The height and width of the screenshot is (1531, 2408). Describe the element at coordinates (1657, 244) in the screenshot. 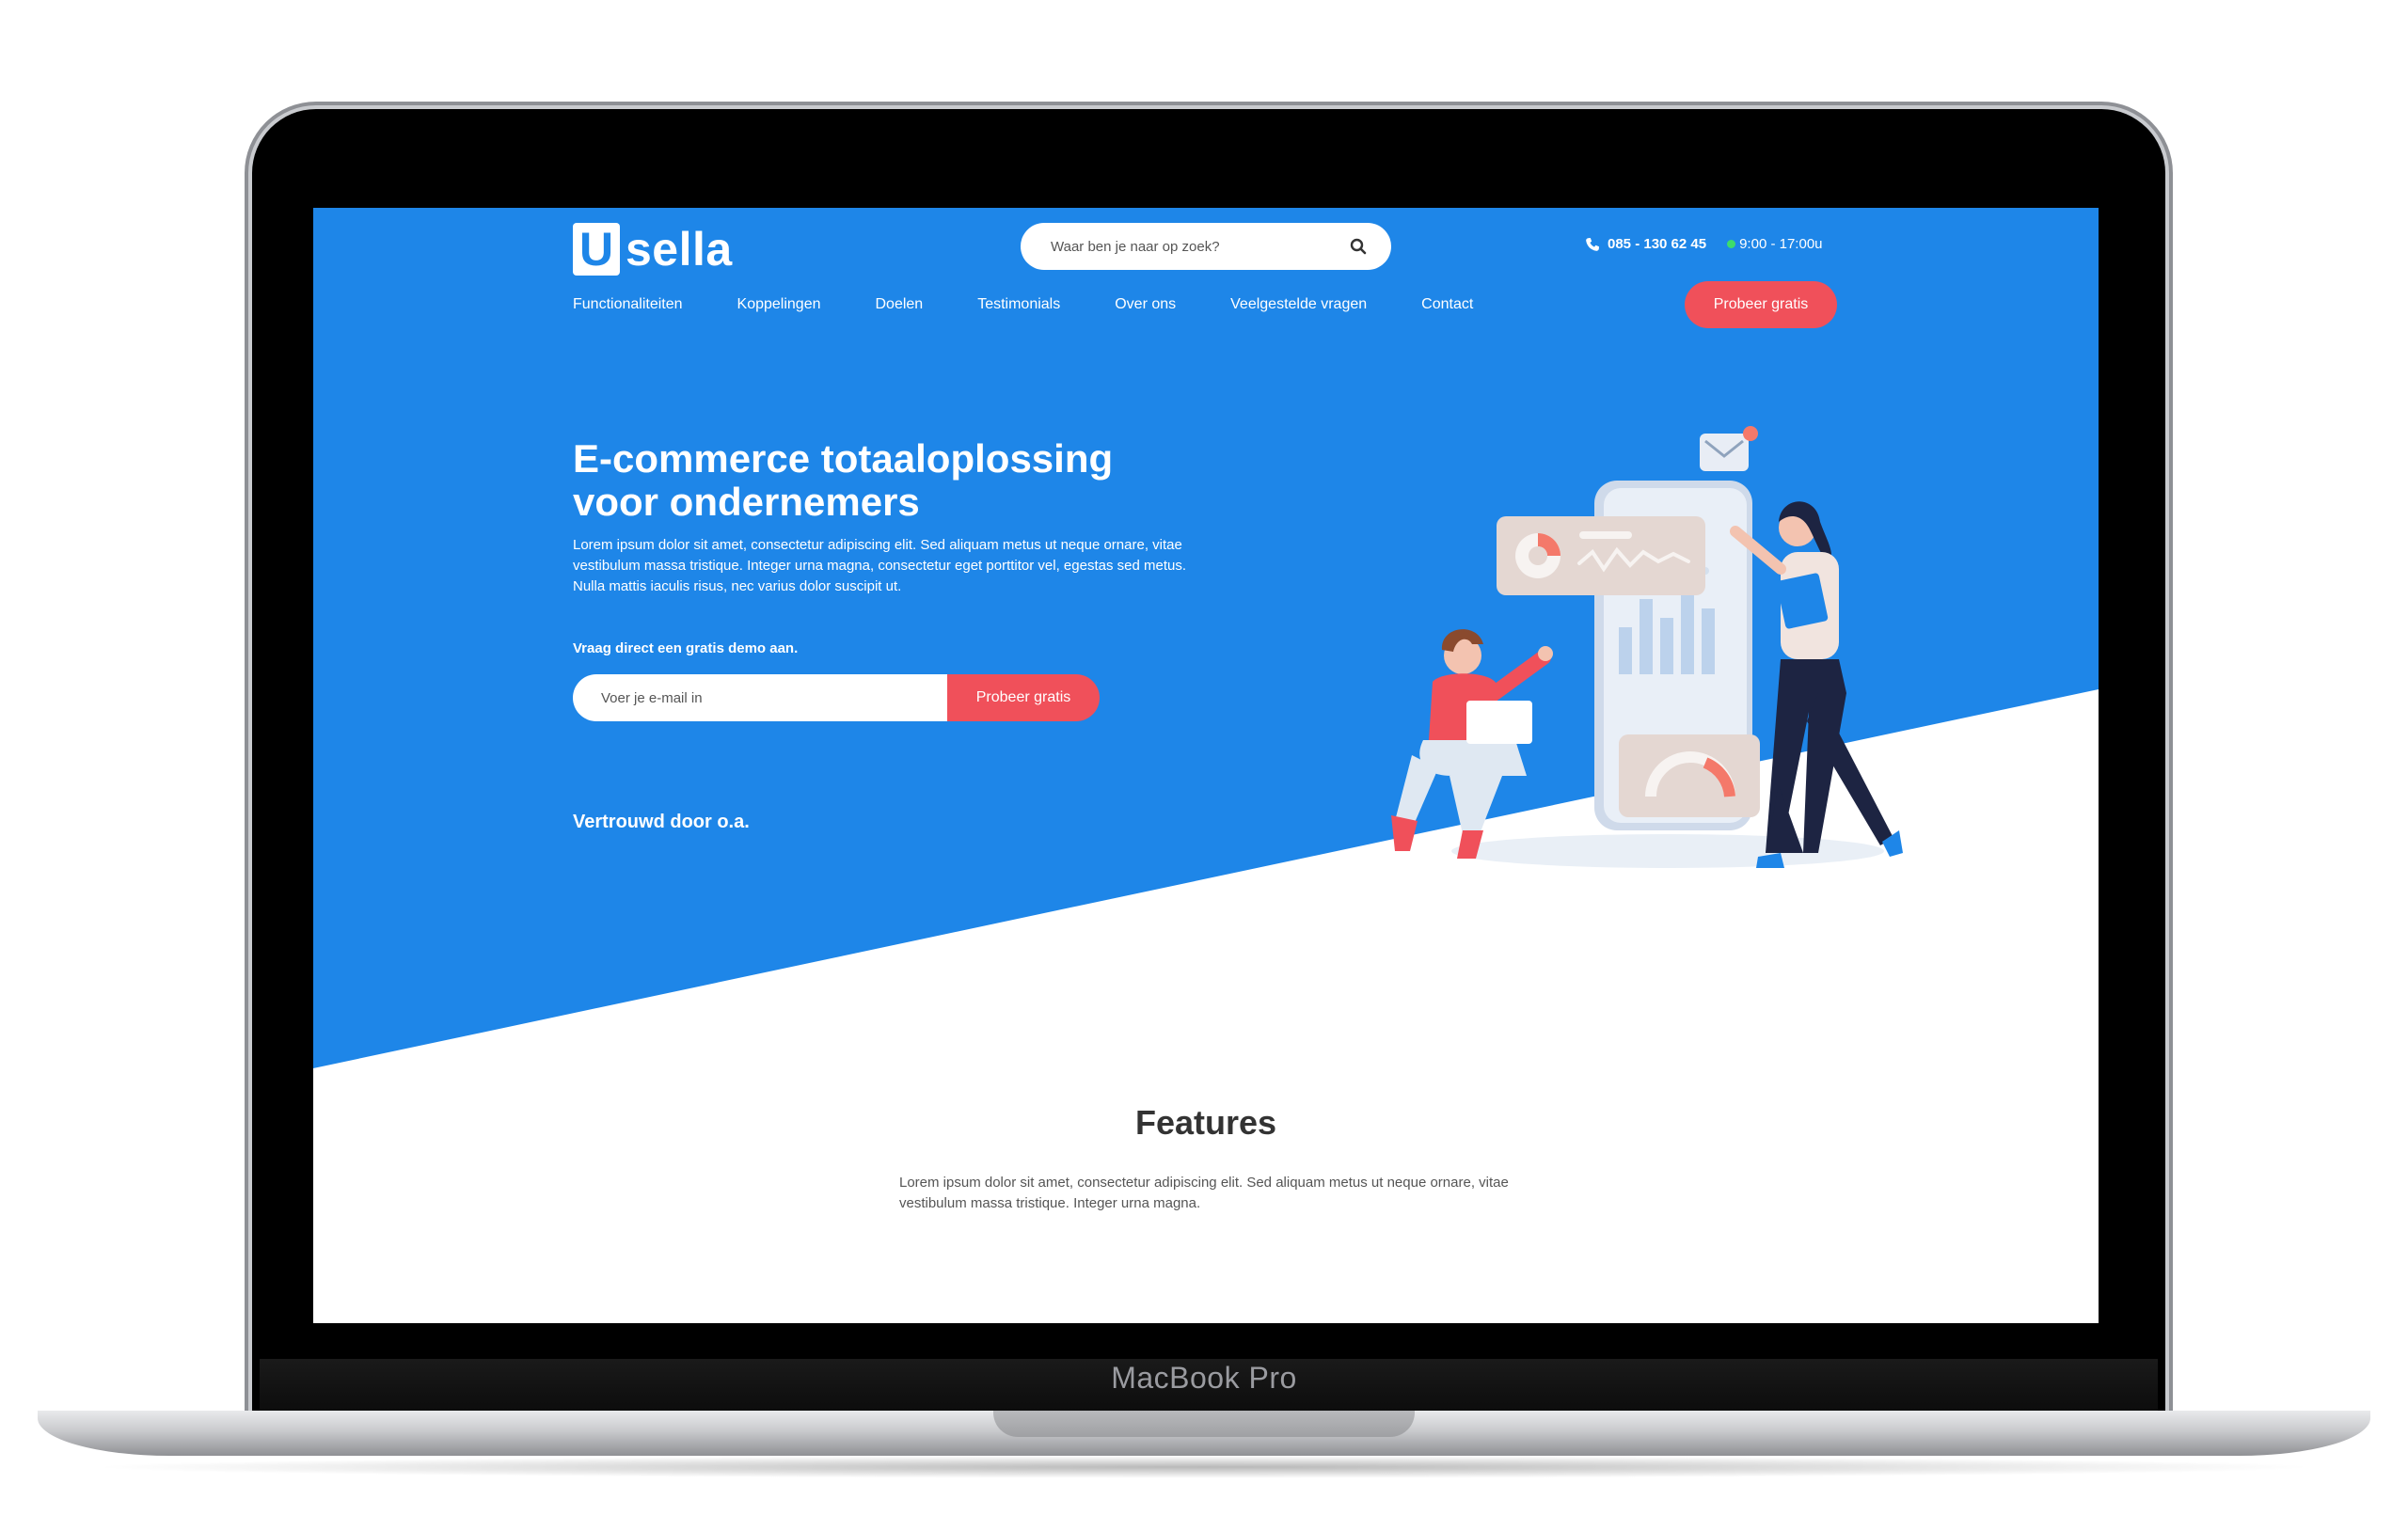

I see `phone-number: 085 - 130 62 45` at that location.